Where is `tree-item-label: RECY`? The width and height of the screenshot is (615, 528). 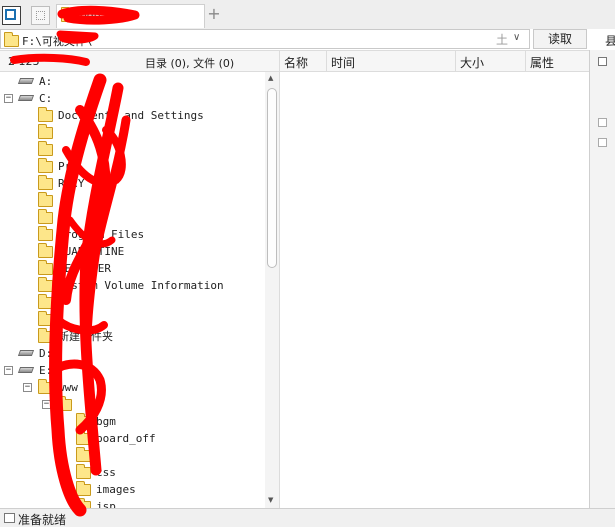
tree-item-label: RECY is located at coordinates (71, 183).